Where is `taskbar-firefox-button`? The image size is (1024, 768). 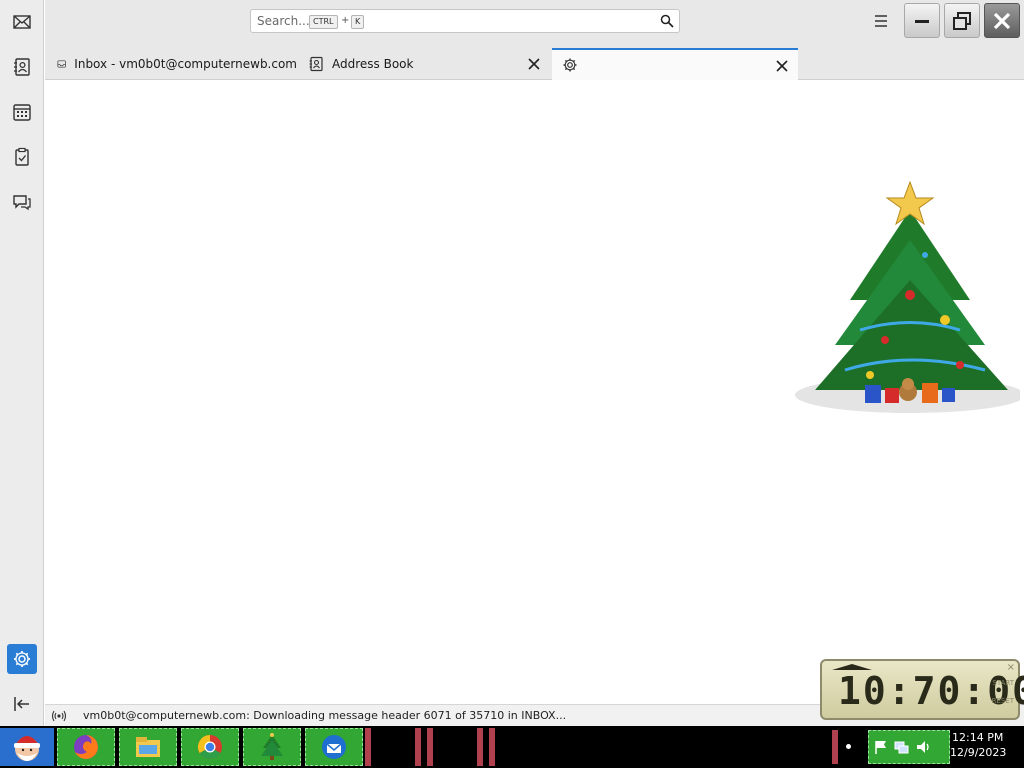 taskbar-firefox-button is located at coordinates (86, 747).